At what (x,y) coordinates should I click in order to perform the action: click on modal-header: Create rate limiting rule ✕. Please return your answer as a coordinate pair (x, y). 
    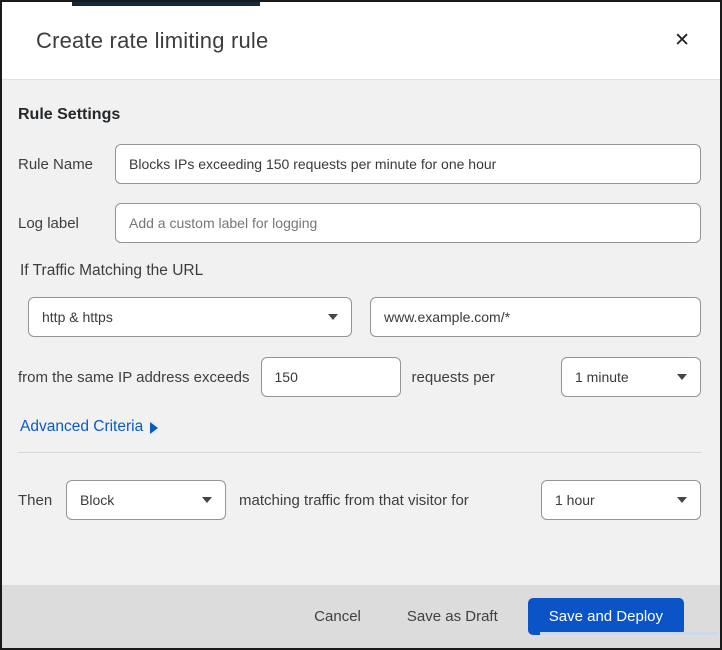
    Looking at the image, I should click on (361, 41).